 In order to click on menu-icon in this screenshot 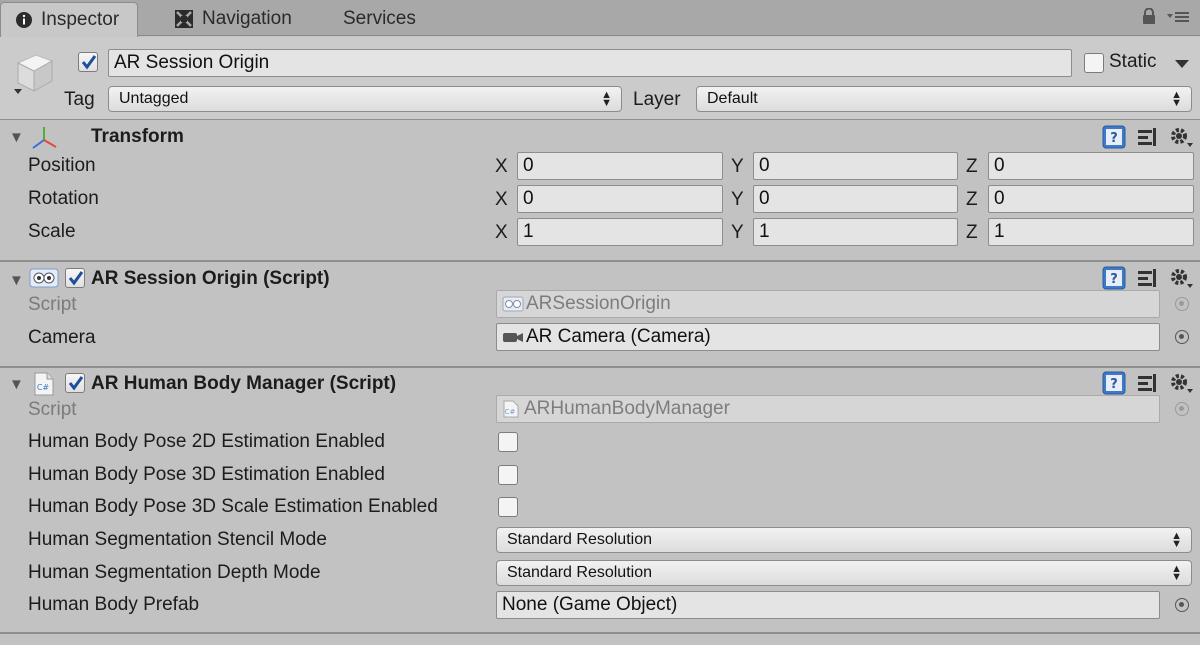, I will do `click(1178, 17)`.